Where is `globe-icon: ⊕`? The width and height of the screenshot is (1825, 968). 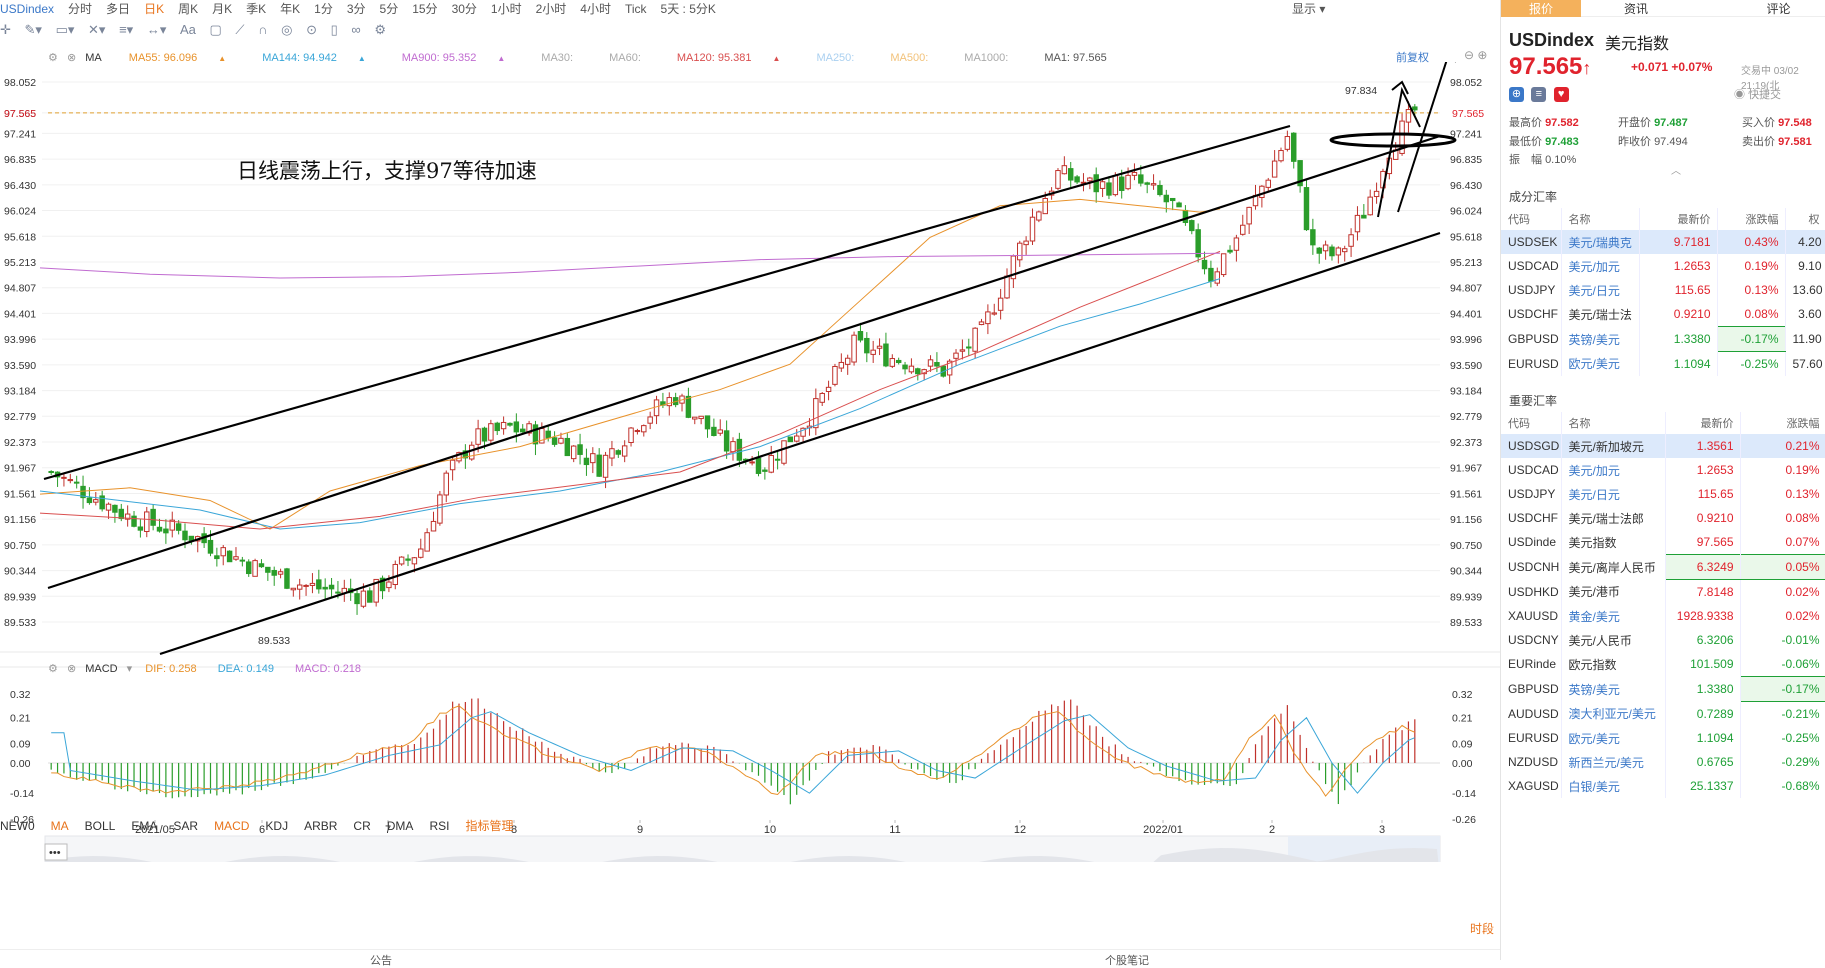 globe-icon: ⊕ is located at coordinates (1516, 94).